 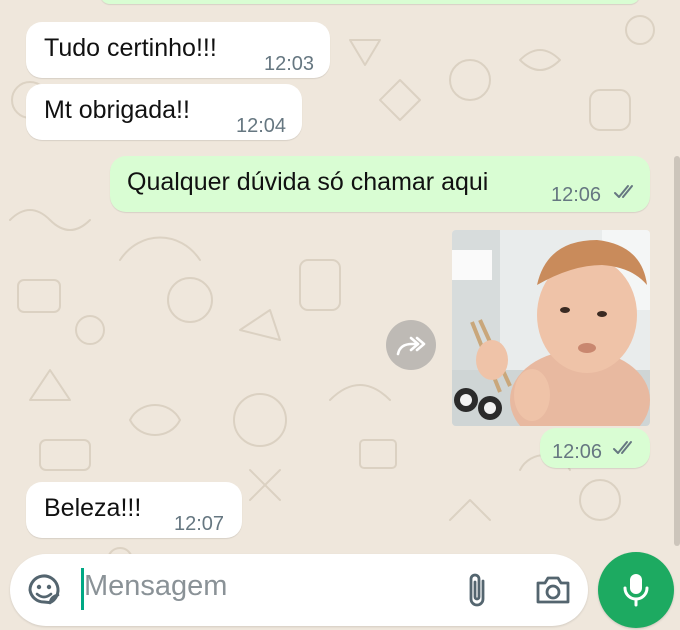 I want to click on mic-button, so click(x=636, y=590).